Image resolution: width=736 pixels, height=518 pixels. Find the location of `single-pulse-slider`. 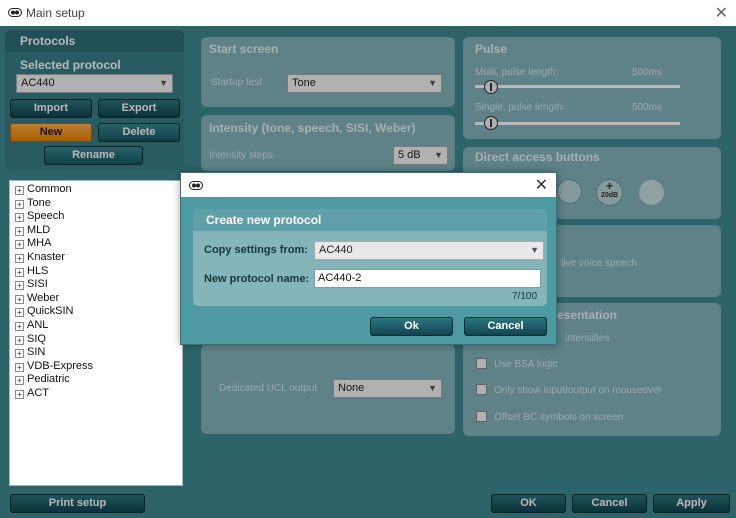

single-pulse-slider is located at coordinates (577, 123).